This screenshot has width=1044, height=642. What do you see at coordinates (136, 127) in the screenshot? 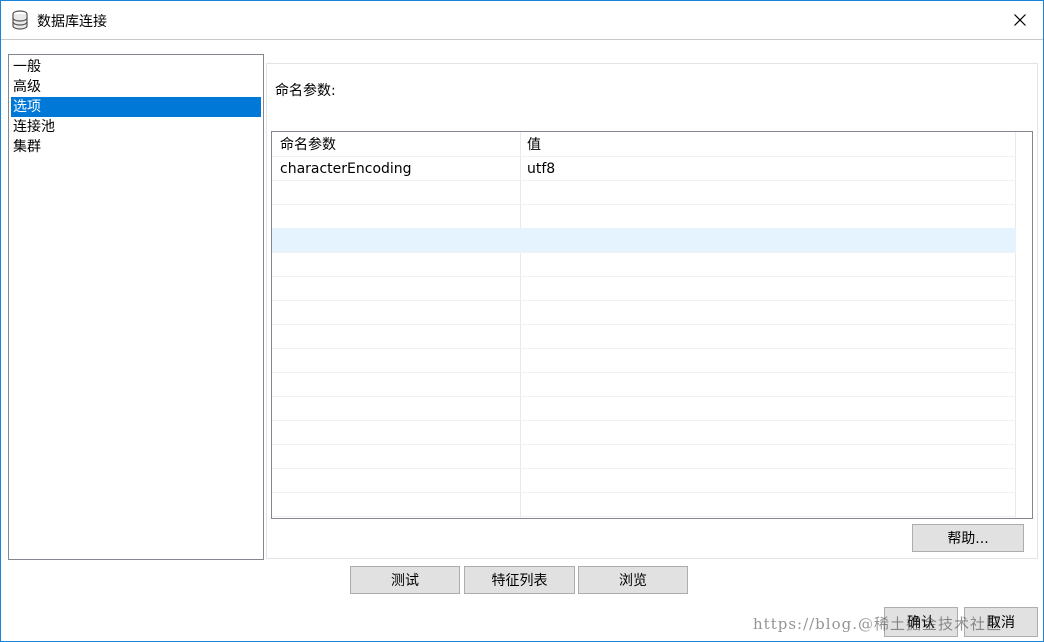
I see `nav-item-connection-pool: 连接池` at bounding box center [136, 127].